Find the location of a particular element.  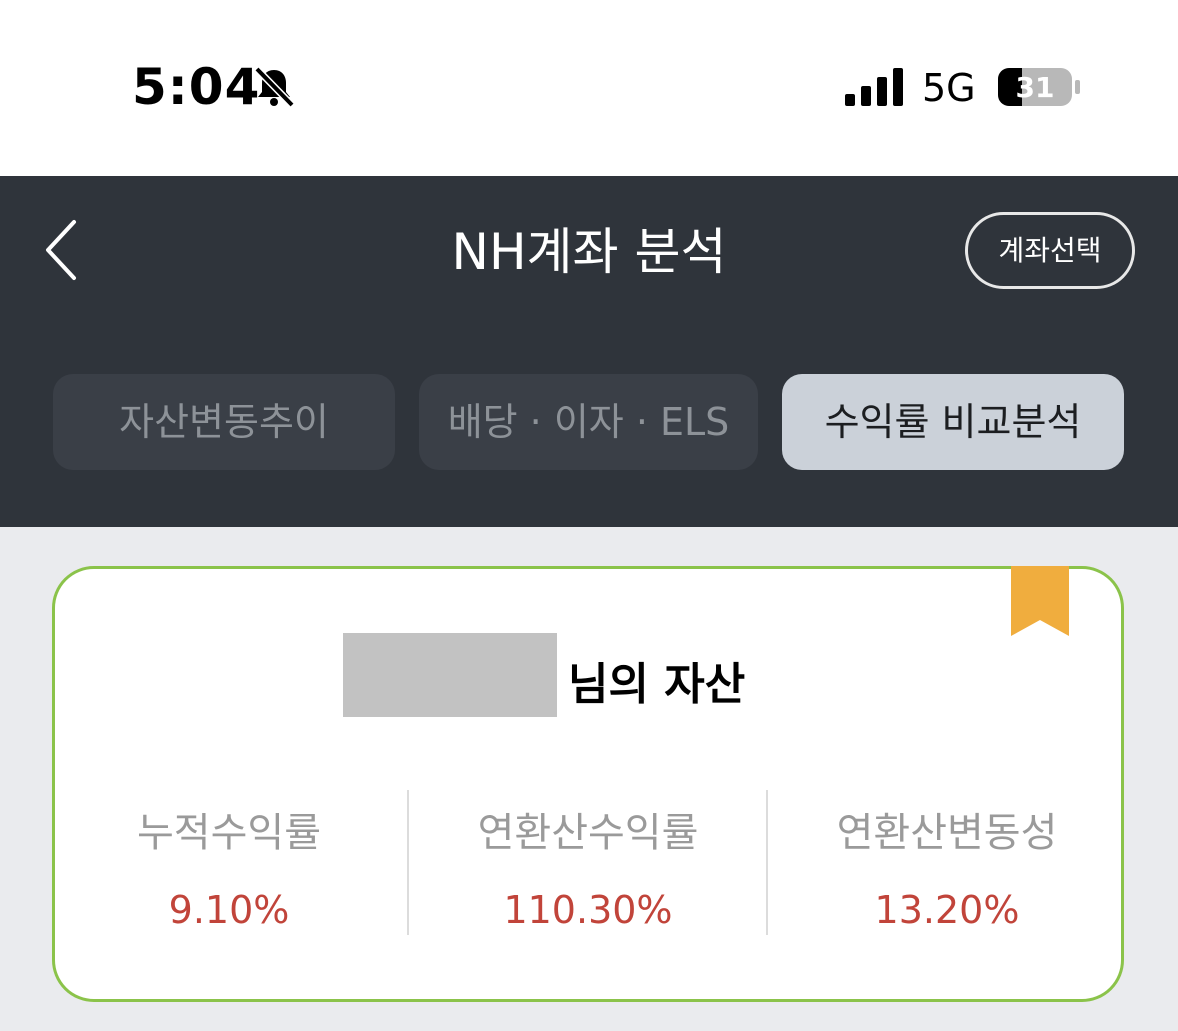

battery-level: 31 is located at coordinates (1035, 87).